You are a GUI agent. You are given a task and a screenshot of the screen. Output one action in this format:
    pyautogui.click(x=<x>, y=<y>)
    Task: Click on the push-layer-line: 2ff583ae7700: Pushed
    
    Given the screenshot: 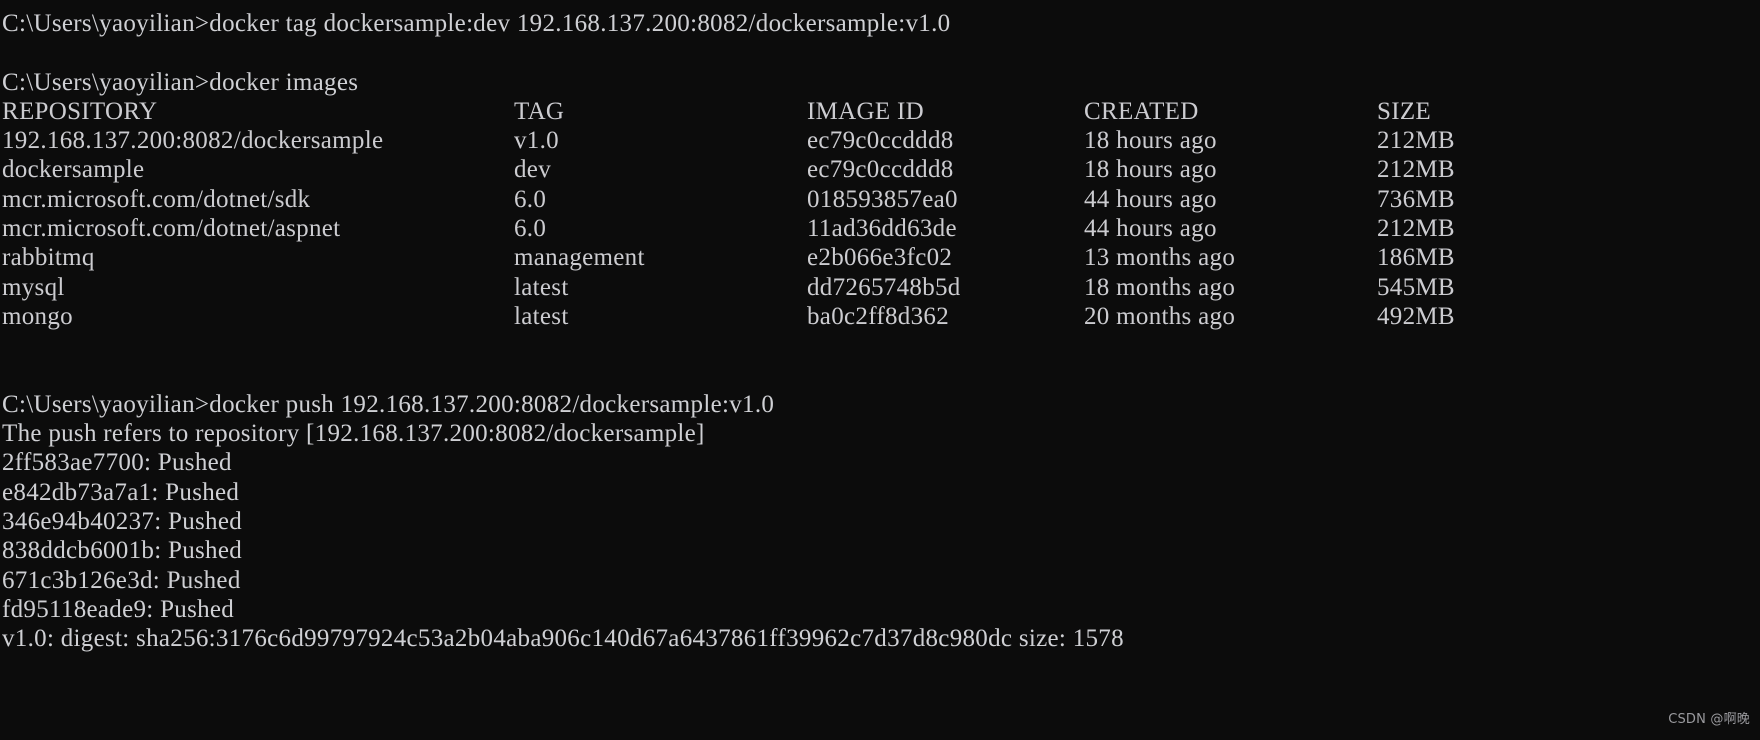 What is the action you would take?
    pyautogui.click(x=117, y=463)
    